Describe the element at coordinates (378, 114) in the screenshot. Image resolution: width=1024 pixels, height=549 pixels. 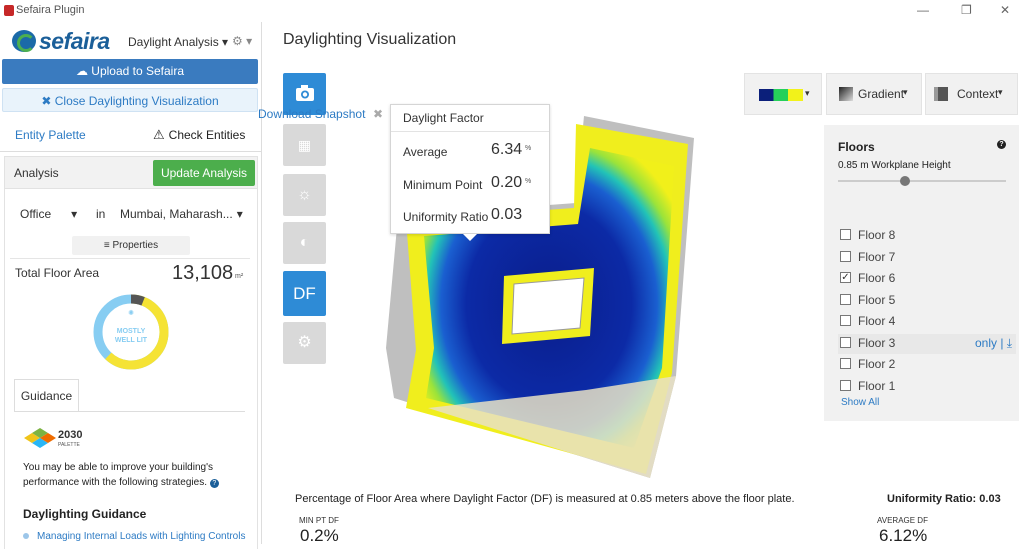
I see `close-icon: ✖` at that location.